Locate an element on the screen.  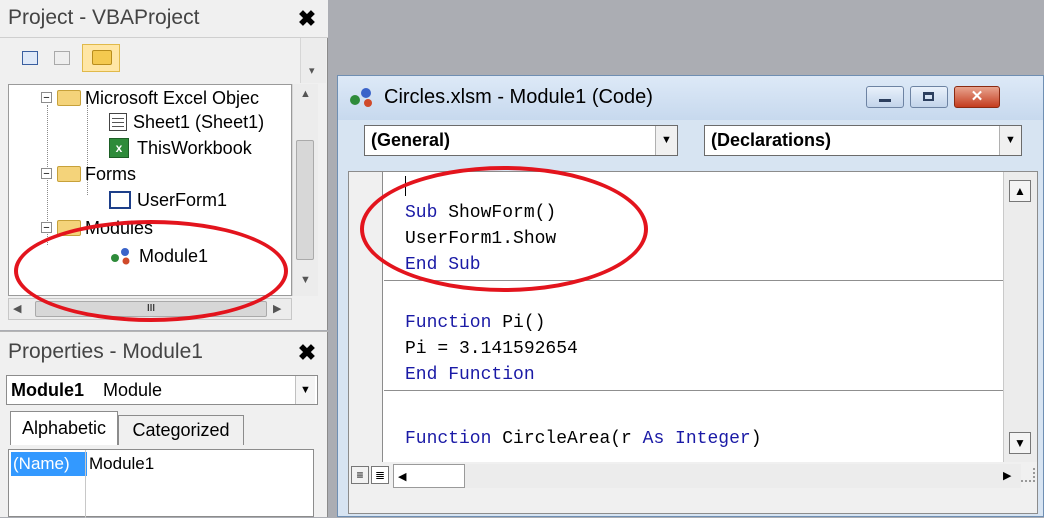
toggle-folders-button is located at coordinates (101, 58).